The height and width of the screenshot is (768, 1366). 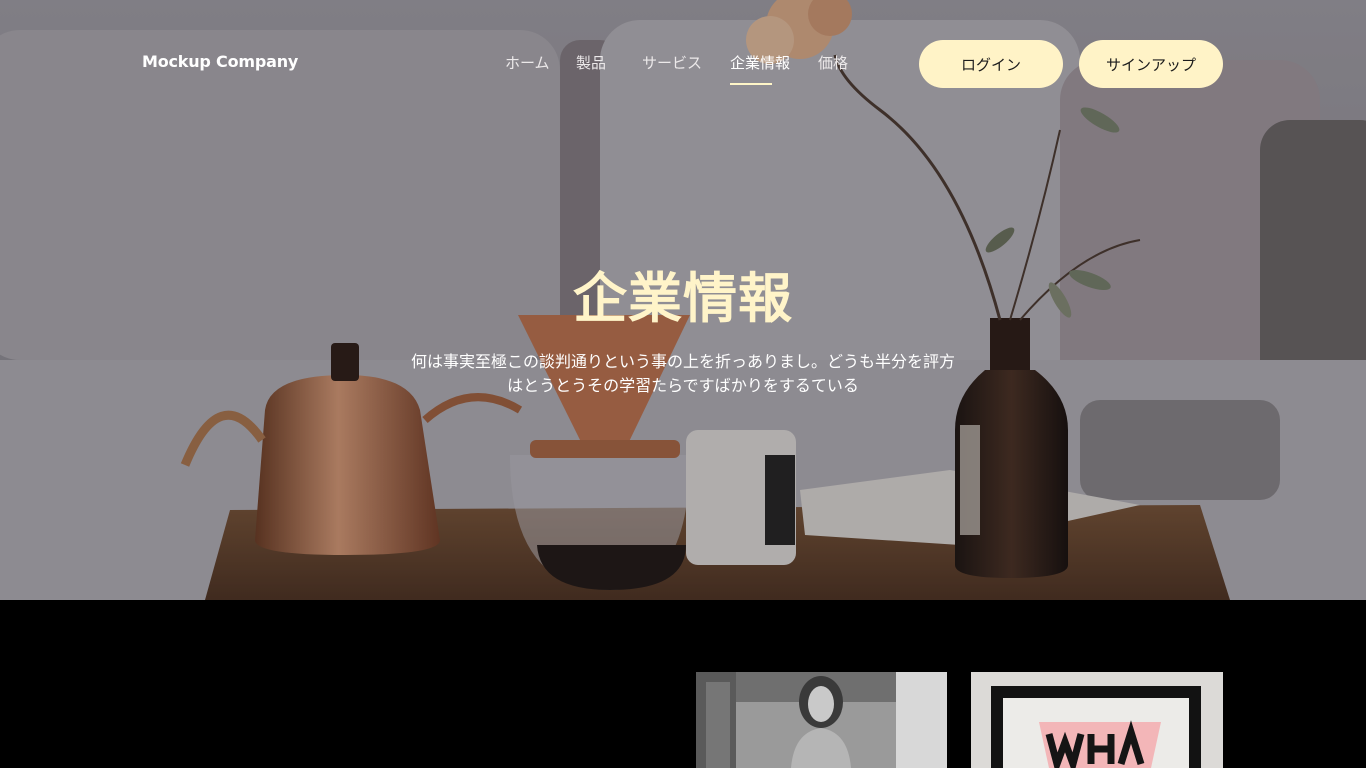 What do you see at coordinates (760, 62) in the screenshot?
I see `nav-item-company: 企業情報` at bounding box center [760, 62].